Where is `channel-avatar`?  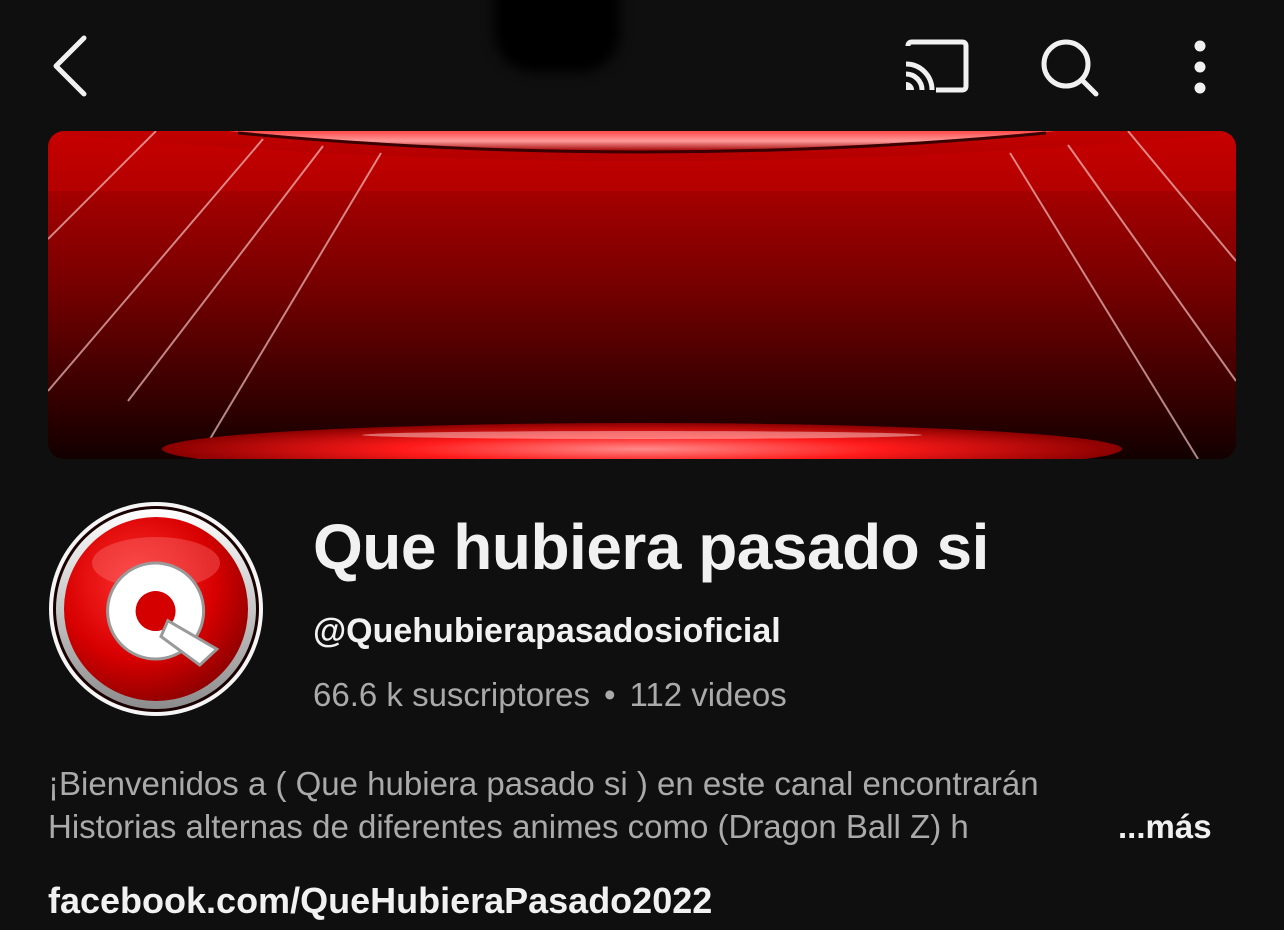 channel-avatar is located at coordinates (156, 609).